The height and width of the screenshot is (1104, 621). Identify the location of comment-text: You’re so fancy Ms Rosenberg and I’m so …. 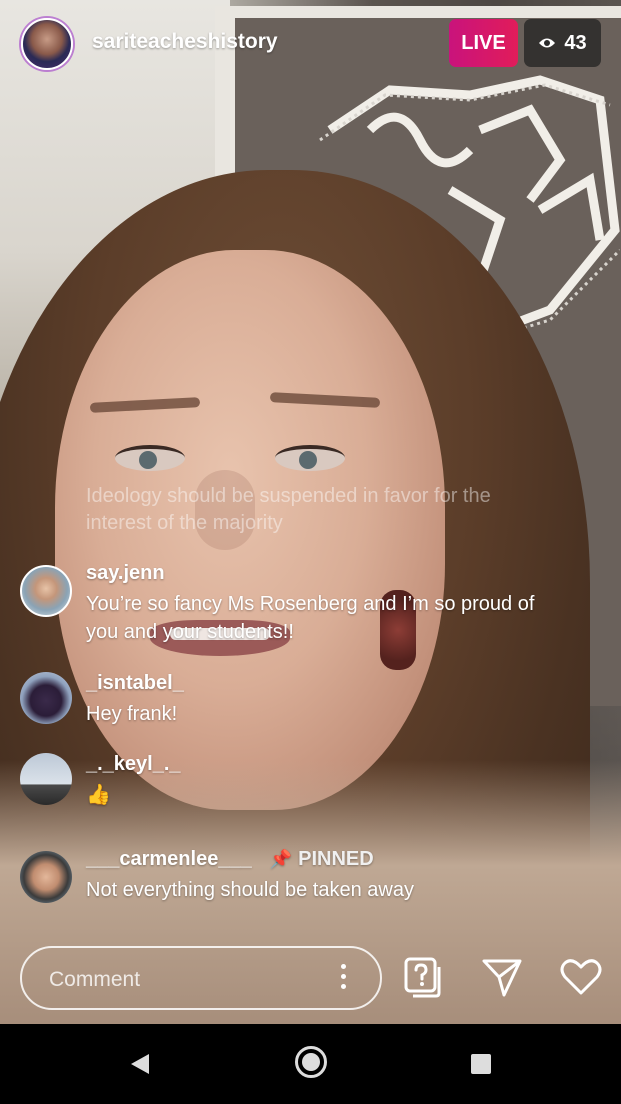
(310, 618).